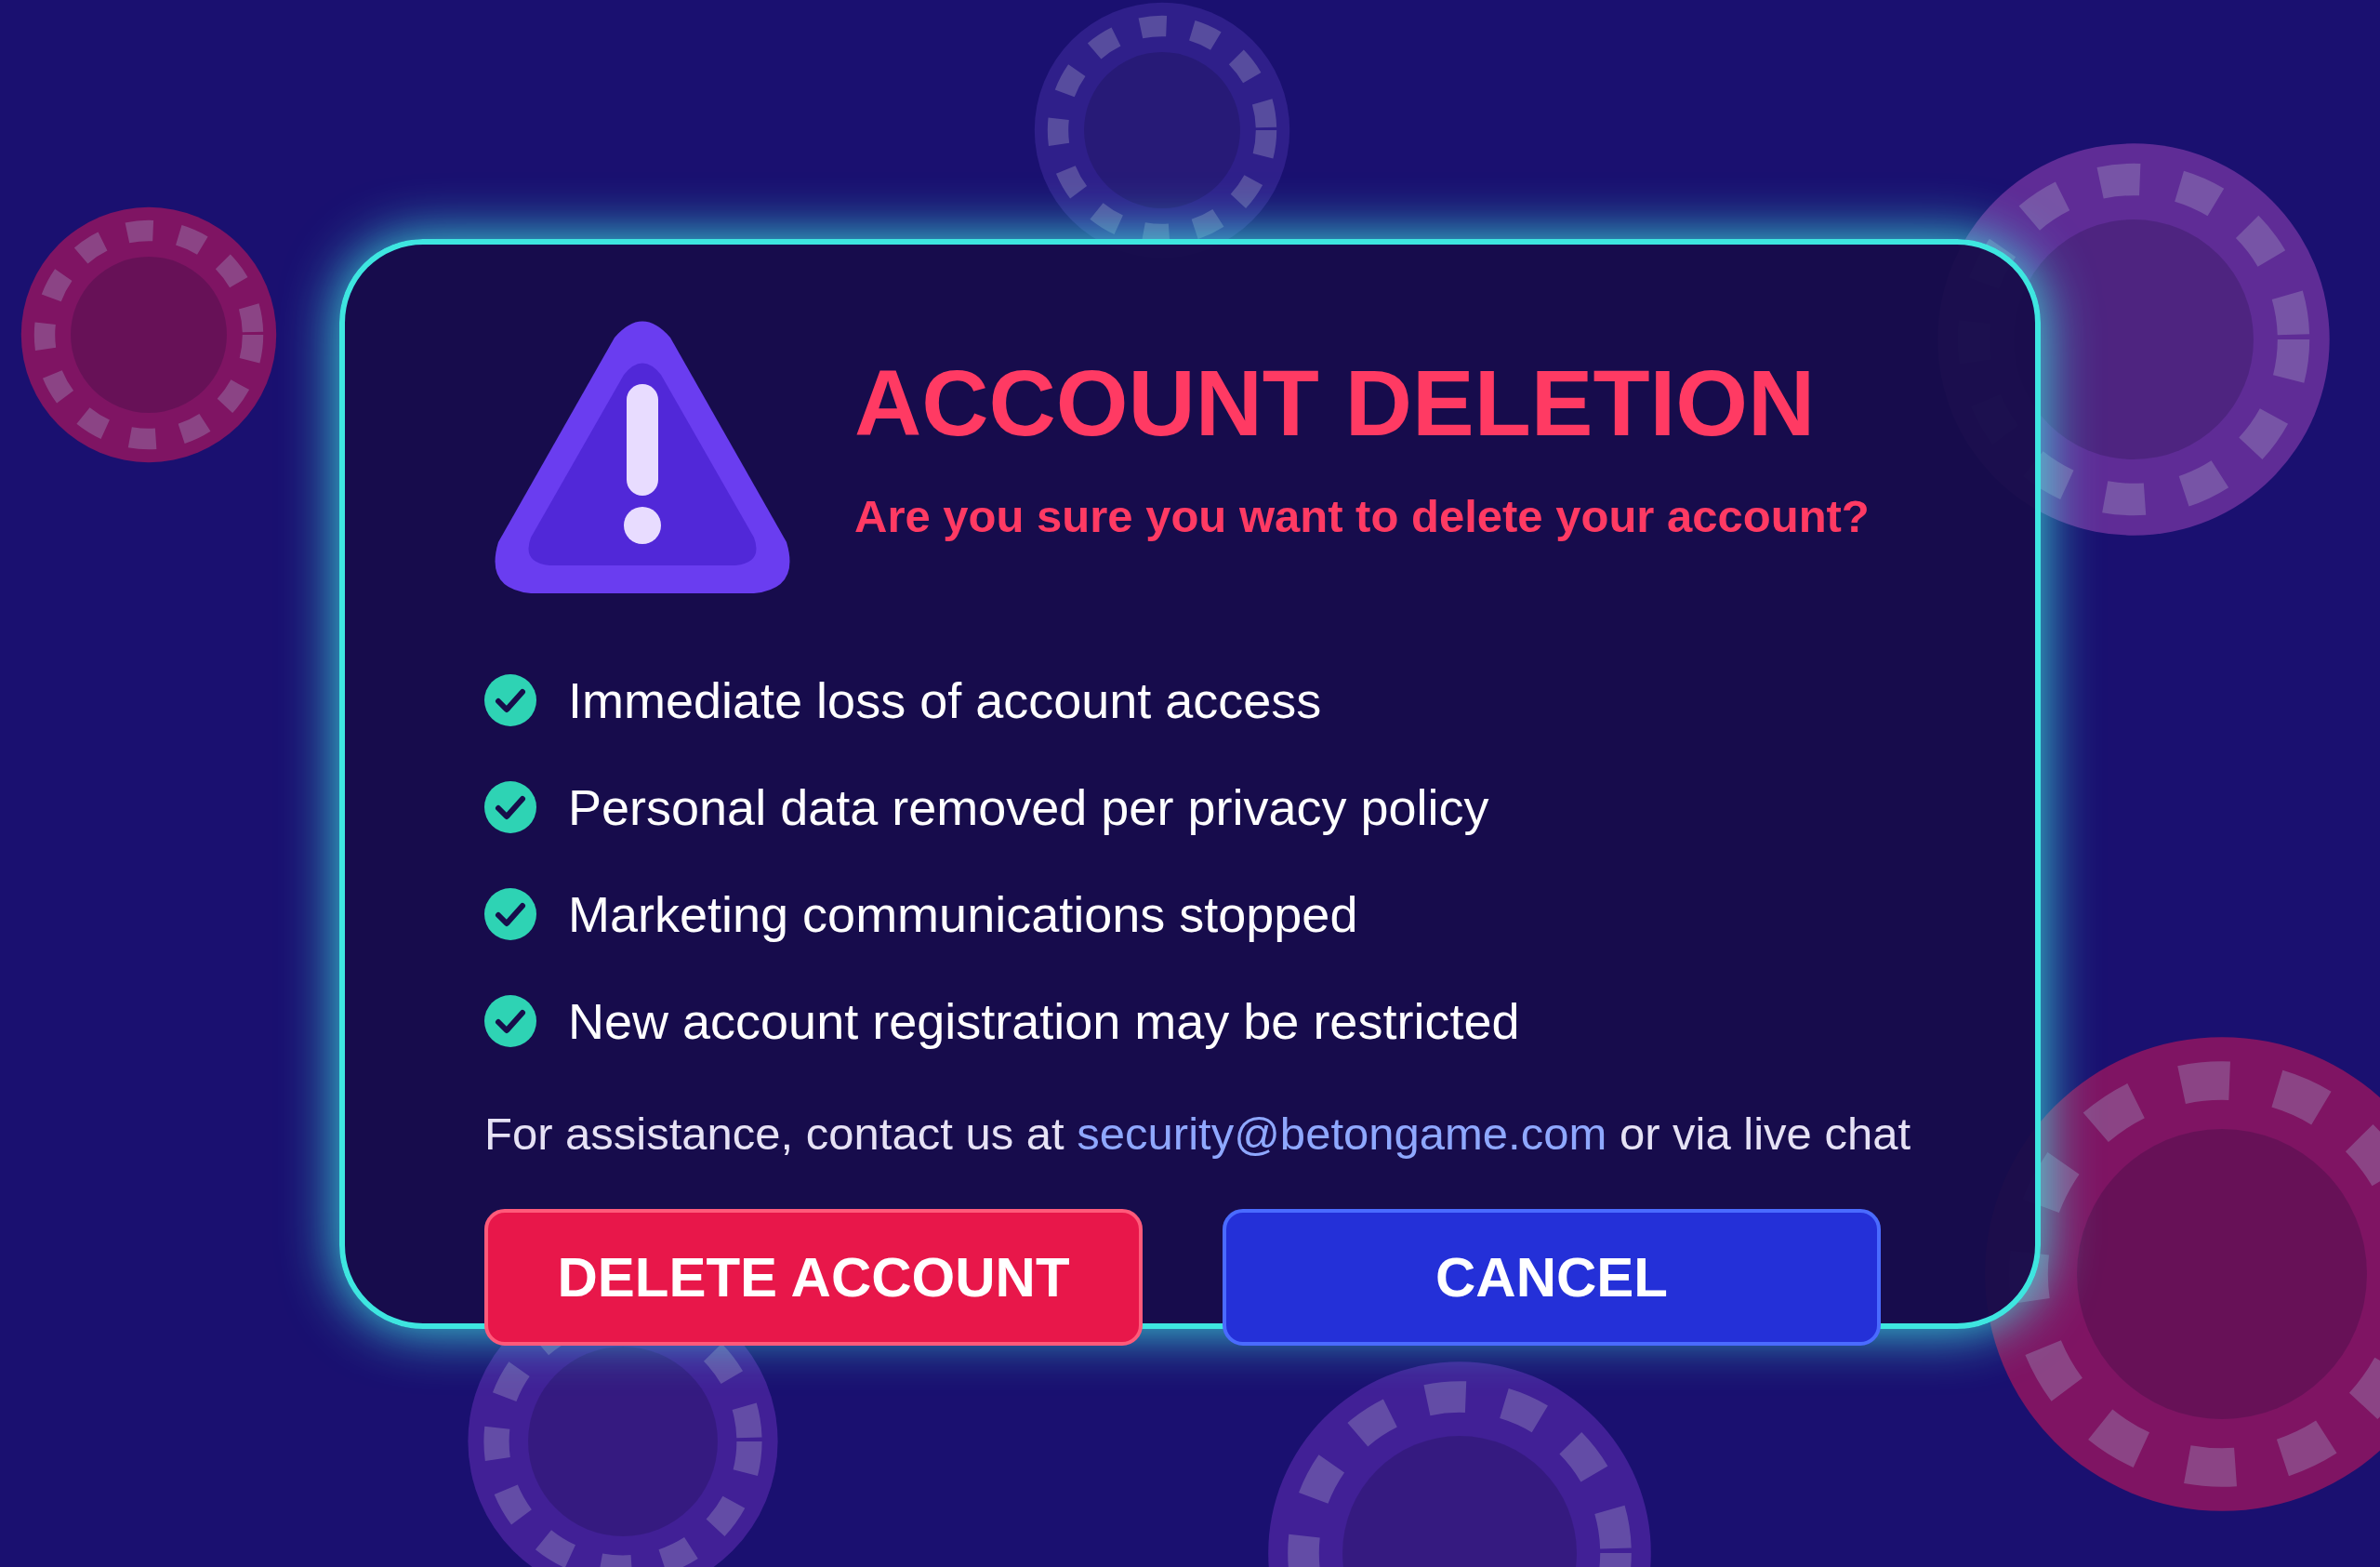 The height and width of the screenshot is (1567, 2380). Describe the element at coordinates (1342, 1133) in the screenshot. I see `email-link: security@betongame.com` at that location.